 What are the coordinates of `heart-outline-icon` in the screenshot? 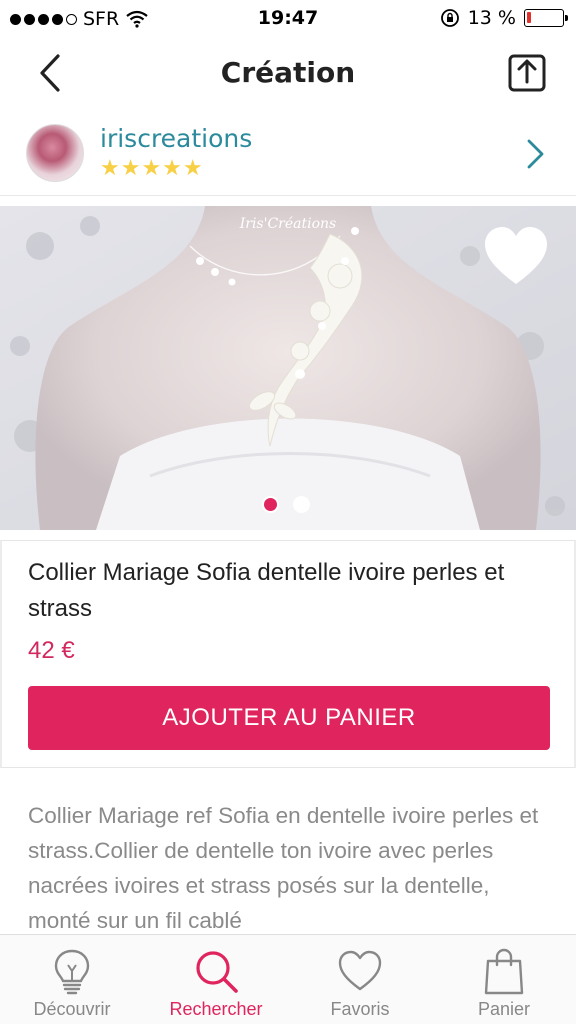 It's located at (360, 970).